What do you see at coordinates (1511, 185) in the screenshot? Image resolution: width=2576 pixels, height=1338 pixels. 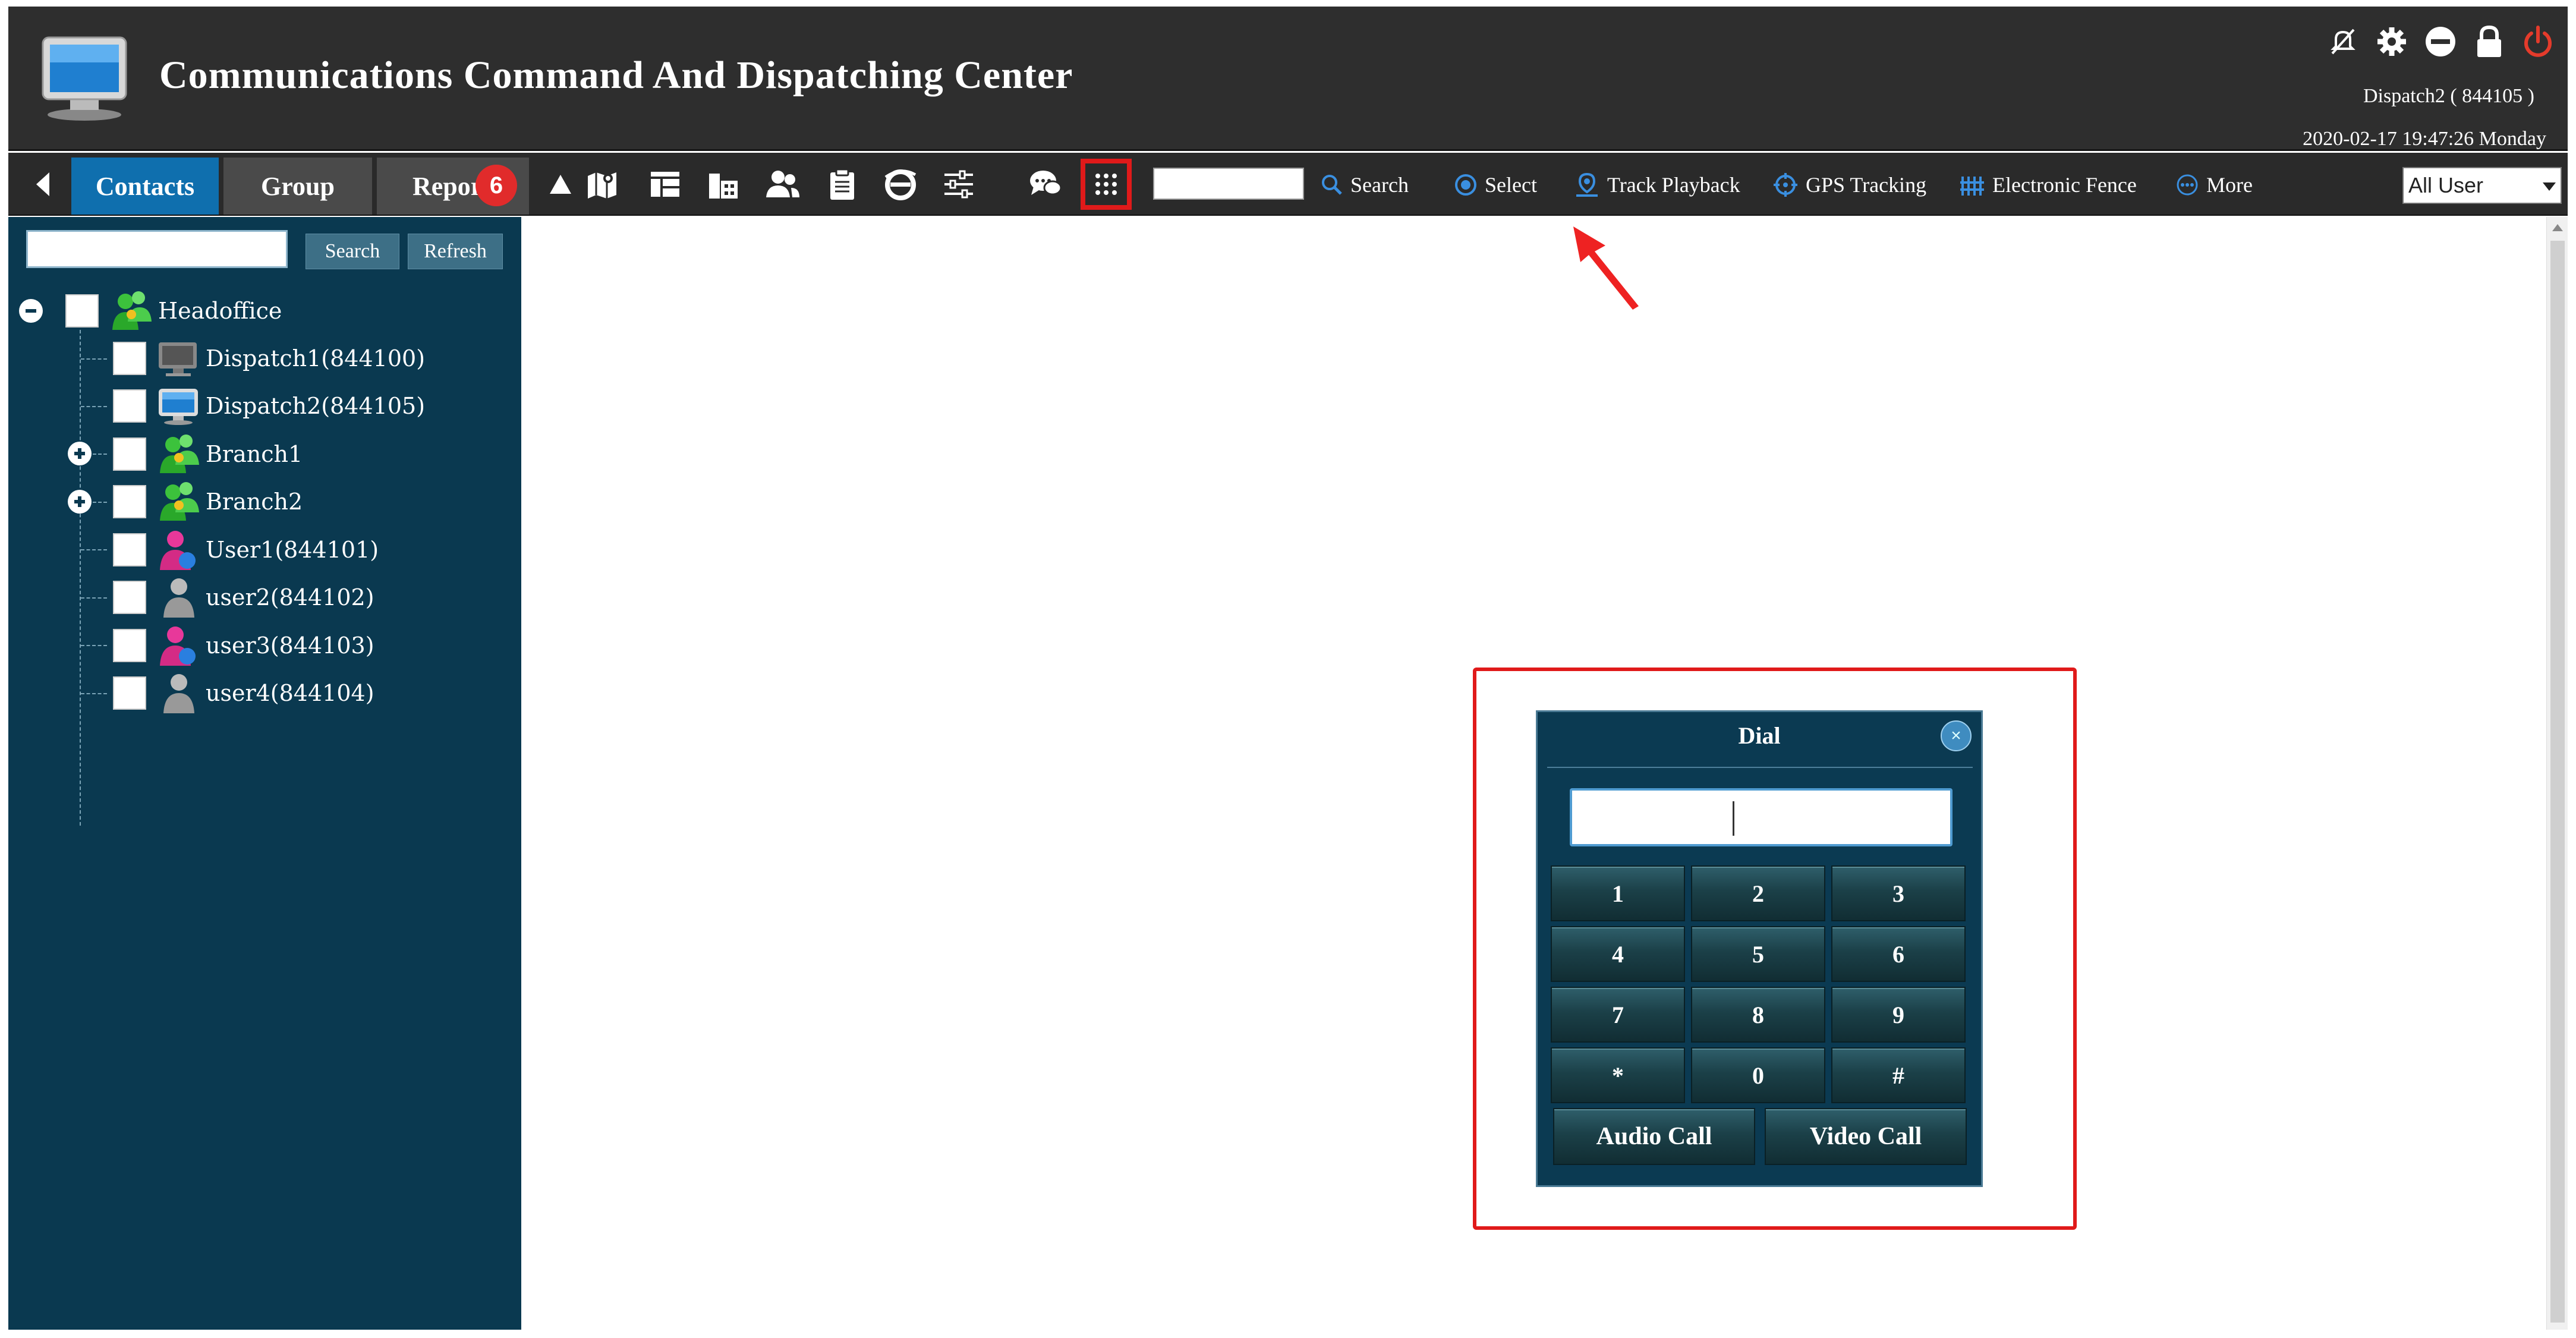 I see `select-link-label: Select` at bounding box center [1511, 185].